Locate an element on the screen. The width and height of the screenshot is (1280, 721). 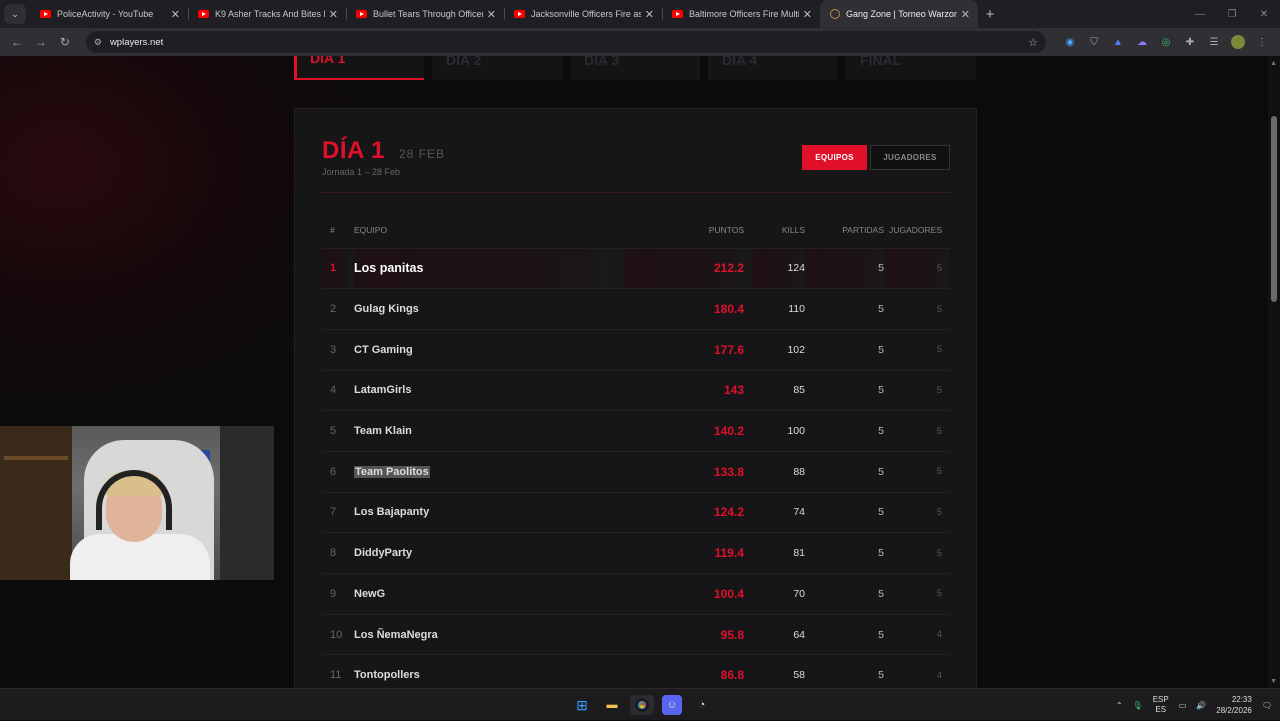
minimize-button: — is located at coordinates (1200, 14).